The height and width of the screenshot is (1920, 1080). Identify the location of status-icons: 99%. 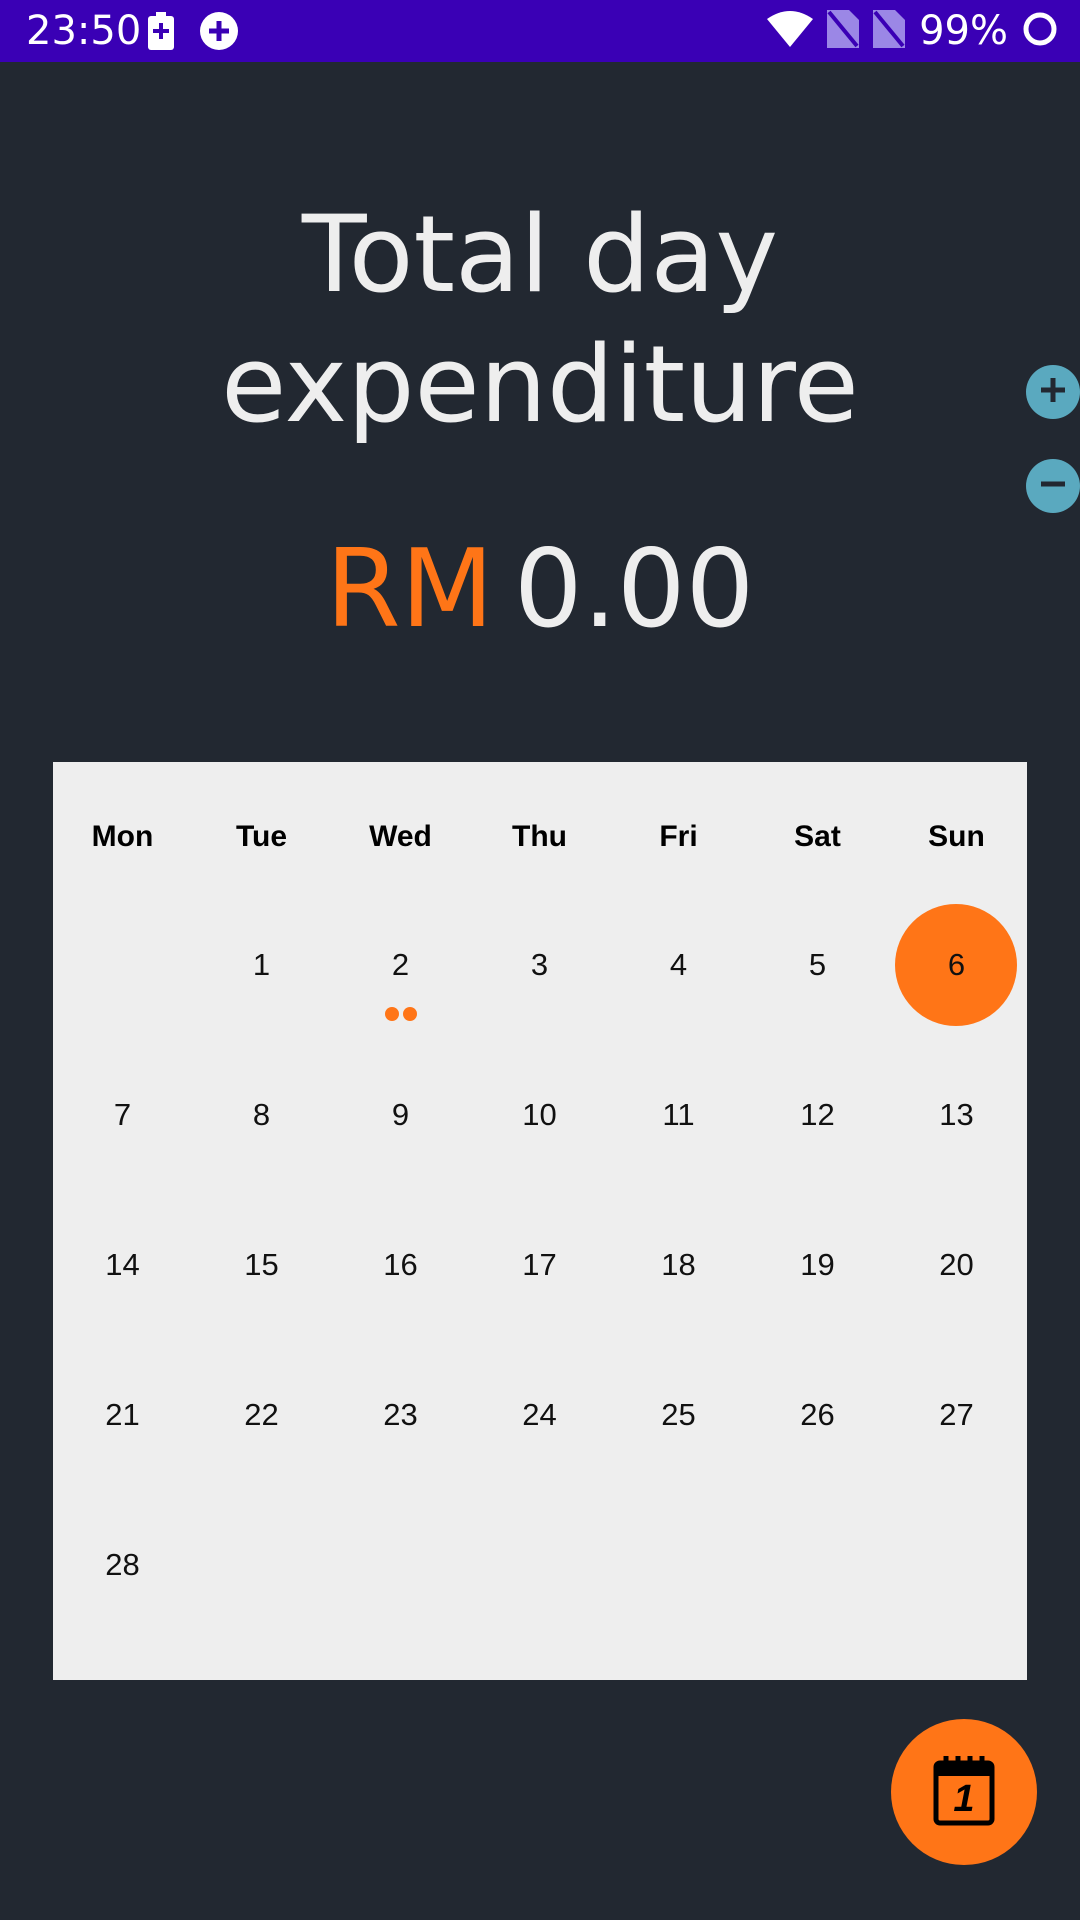
(905, 31).